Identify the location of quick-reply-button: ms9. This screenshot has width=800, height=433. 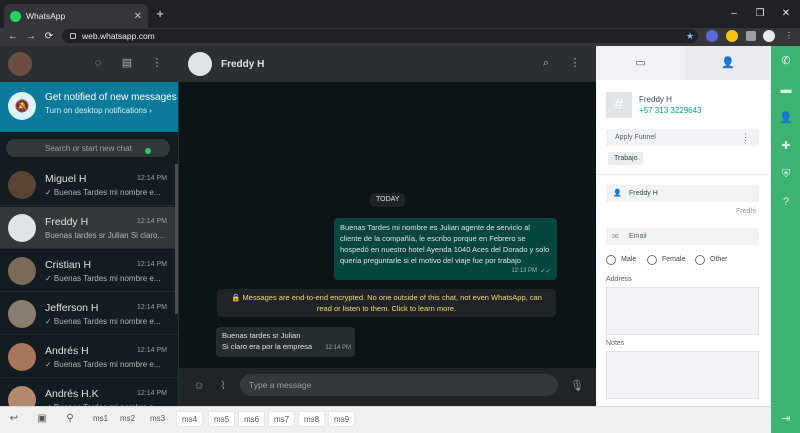
(342, 419).